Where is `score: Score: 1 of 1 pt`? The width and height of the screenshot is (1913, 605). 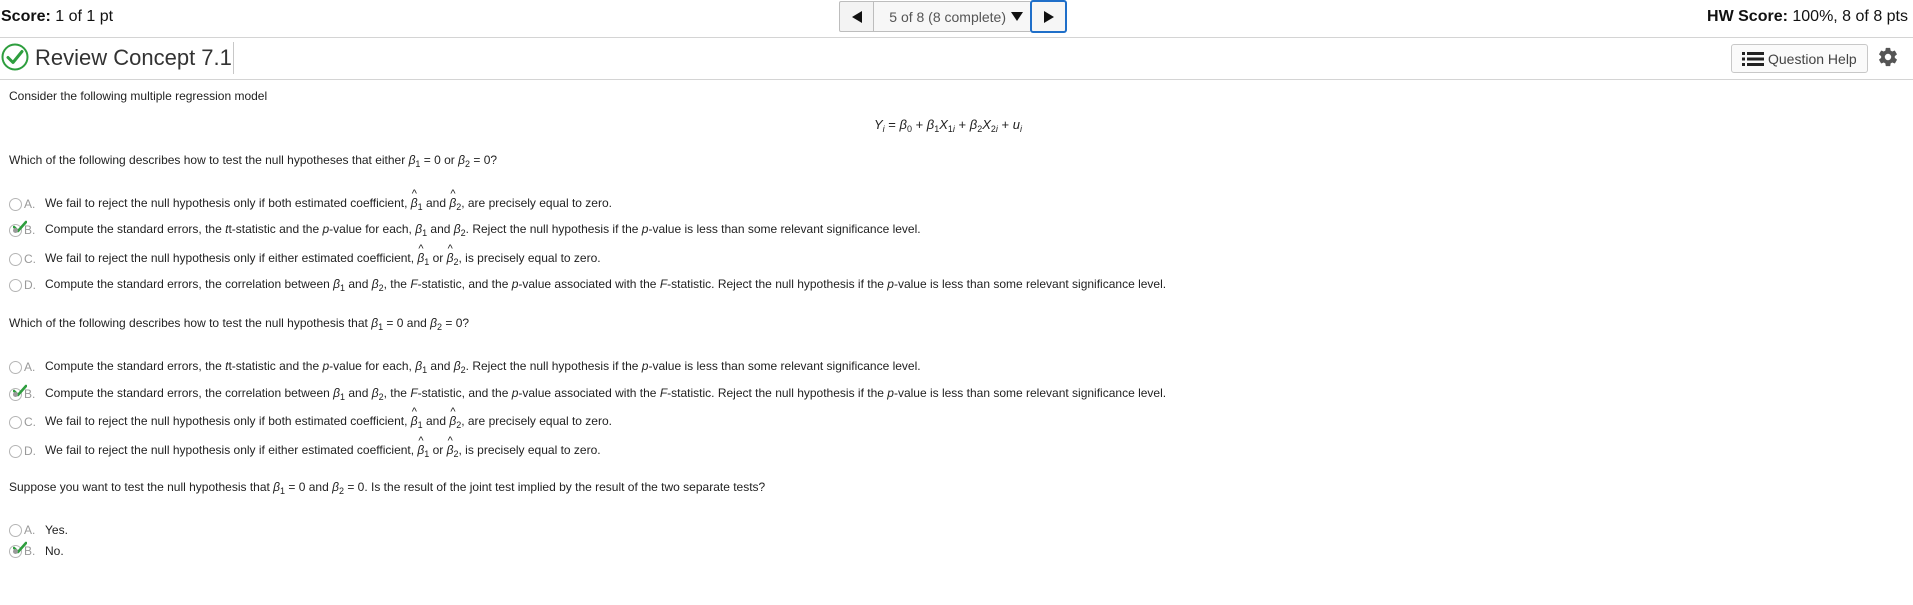 score: Score: 1 of 1 pt is located at coordinates (57, 17).